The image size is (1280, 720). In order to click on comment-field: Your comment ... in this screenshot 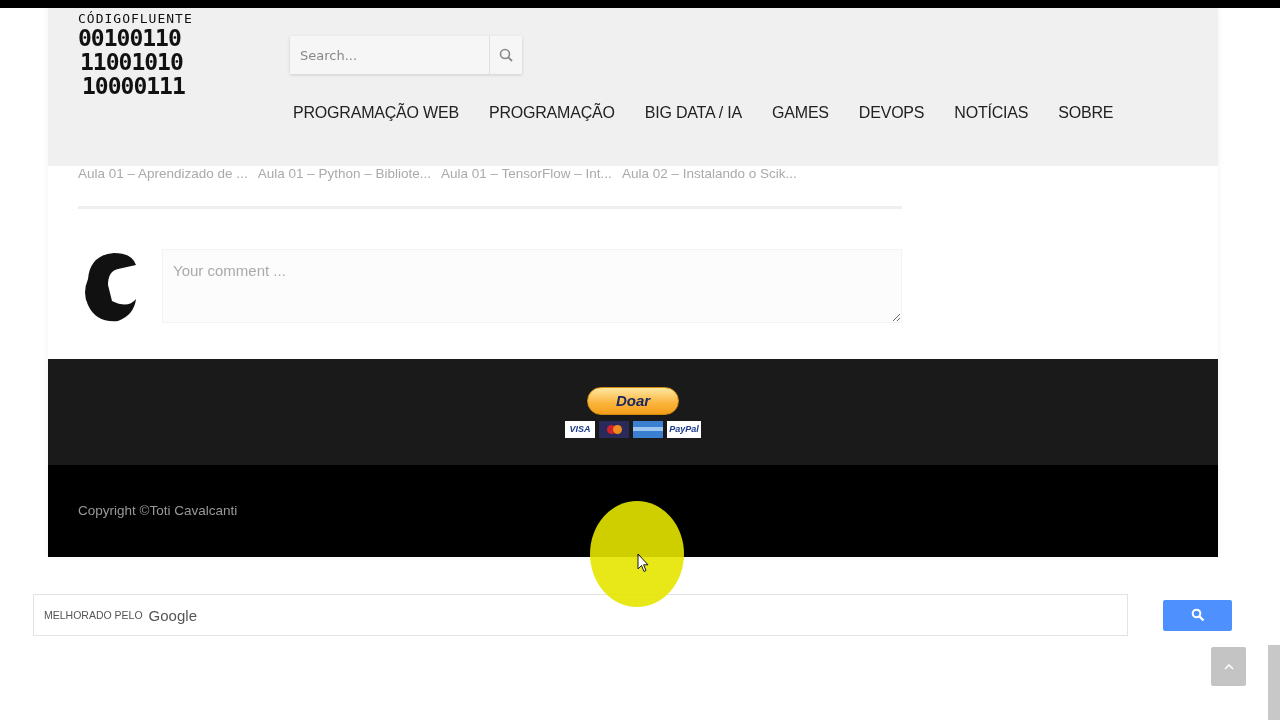, I will do `click(532, 286)`.